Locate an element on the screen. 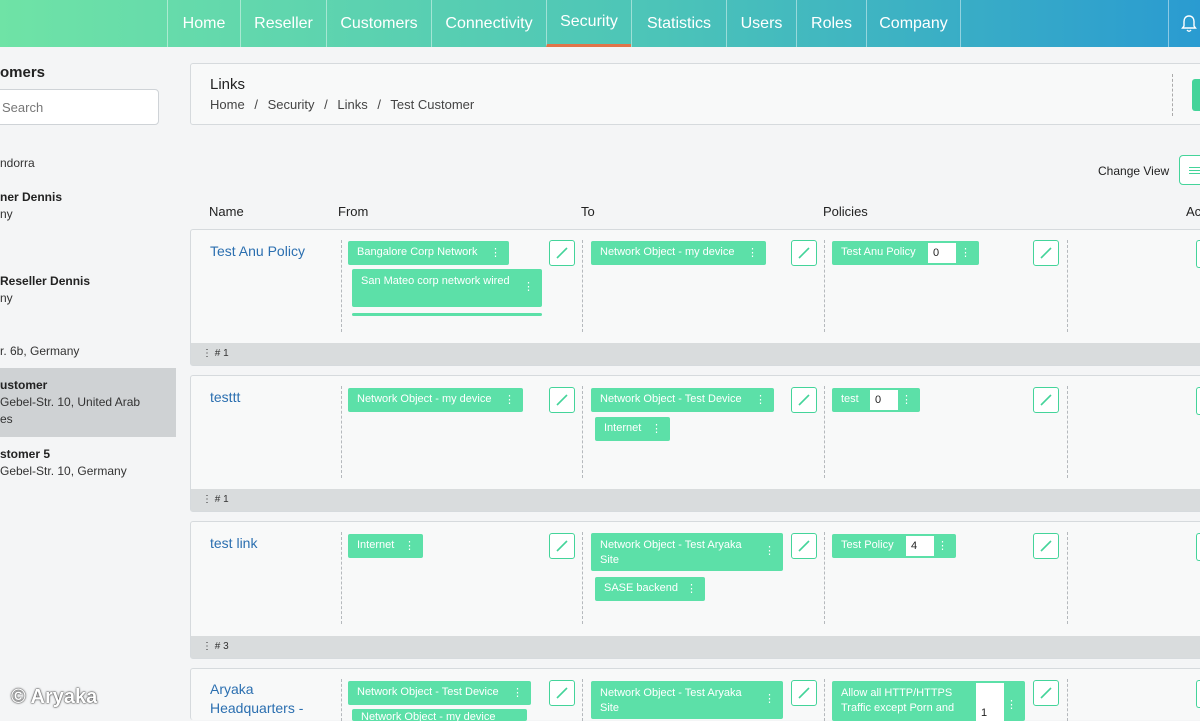 The image size is (1200, 721). to-object-chip: Internet ⋮ is located at coordinates (632, 429).